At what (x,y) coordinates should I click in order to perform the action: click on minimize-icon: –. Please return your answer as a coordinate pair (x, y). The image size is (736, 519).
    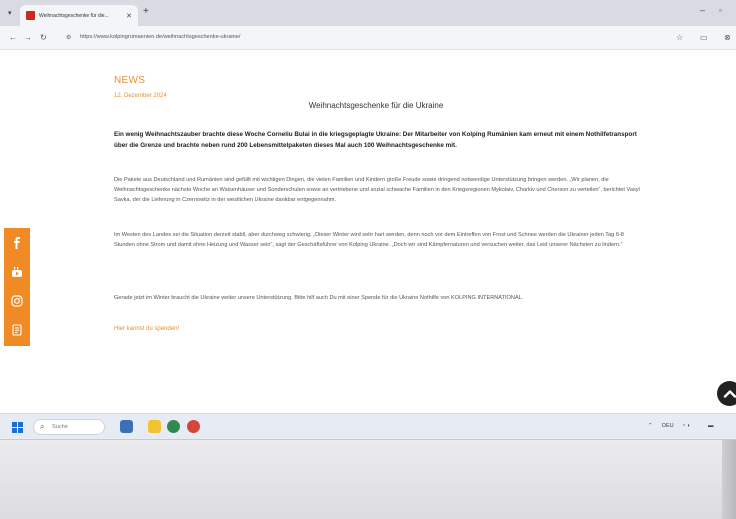
    Looking at the image, I should click on (702, 10).